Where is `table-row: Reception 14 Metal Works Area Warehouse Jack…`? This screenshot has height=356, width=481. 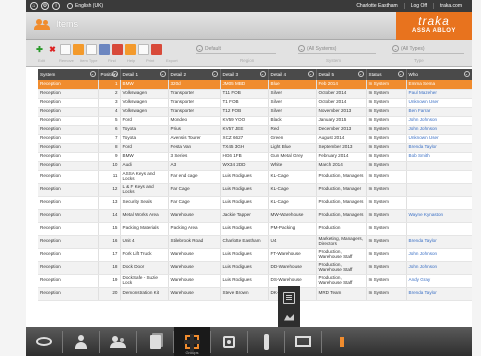 table-row: Reception 14 Metal Works Area Warehouse Jack… is located at coordinates (255, 216).